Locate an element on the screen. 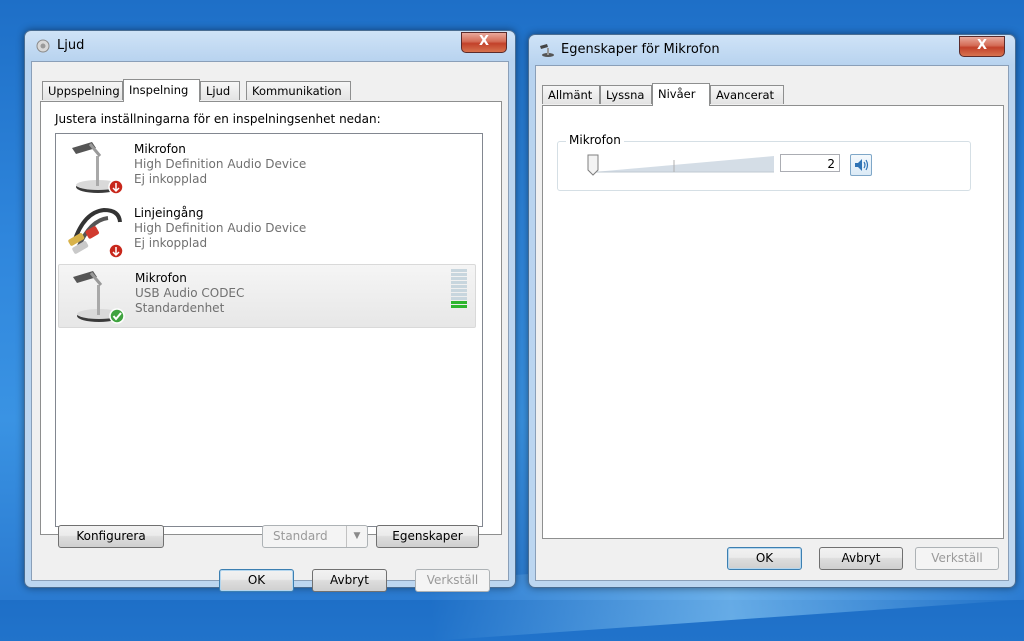  tab-sounds: Ljud is located at coordinates (220, 90).